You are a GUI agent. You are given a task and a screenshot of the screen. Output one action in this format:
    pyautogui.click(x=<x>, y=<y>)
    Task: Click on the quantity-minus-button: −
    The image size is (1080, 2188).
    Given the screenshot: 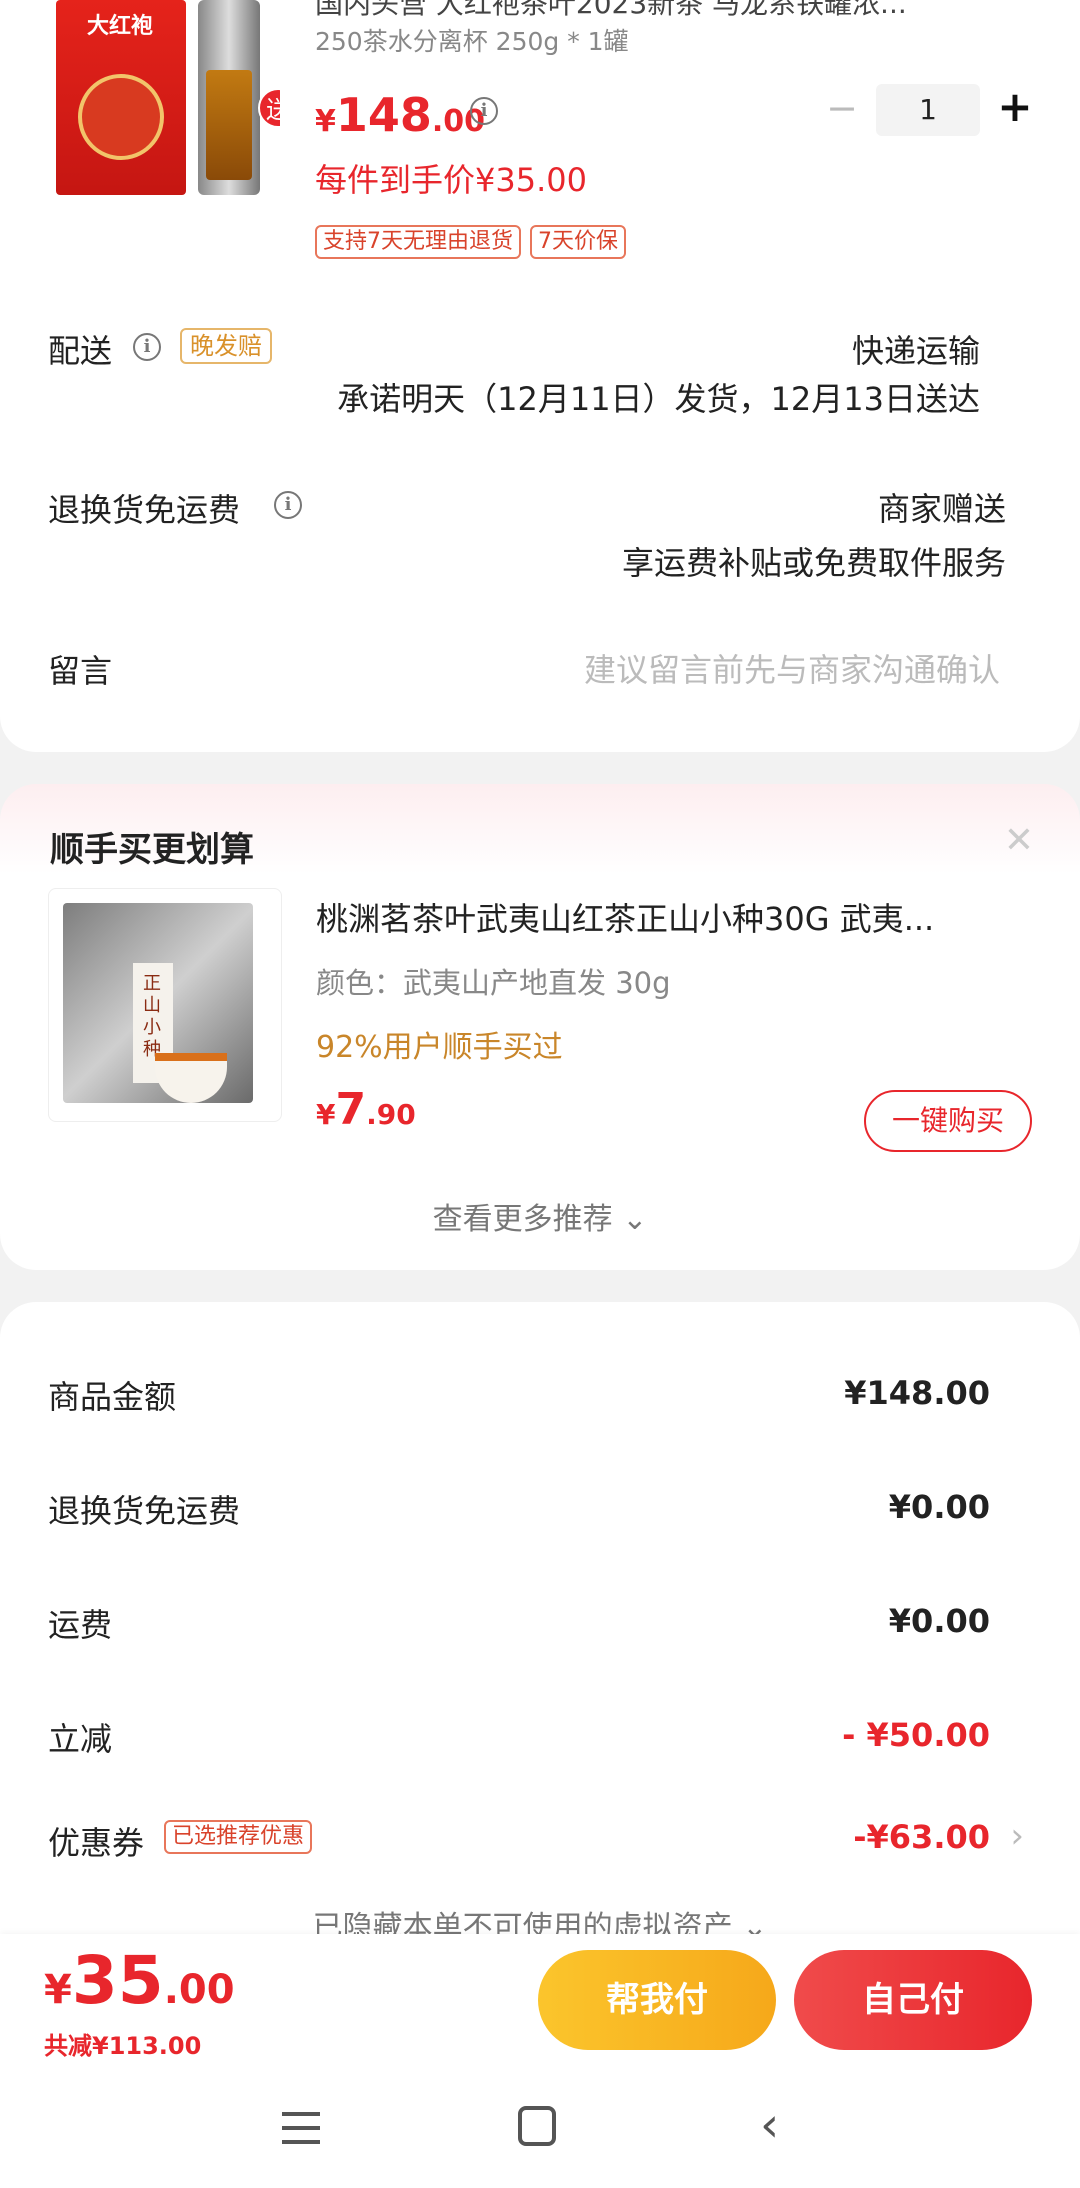 What is the action you would take?
    pyautogui.click(x=842, y=108)
    